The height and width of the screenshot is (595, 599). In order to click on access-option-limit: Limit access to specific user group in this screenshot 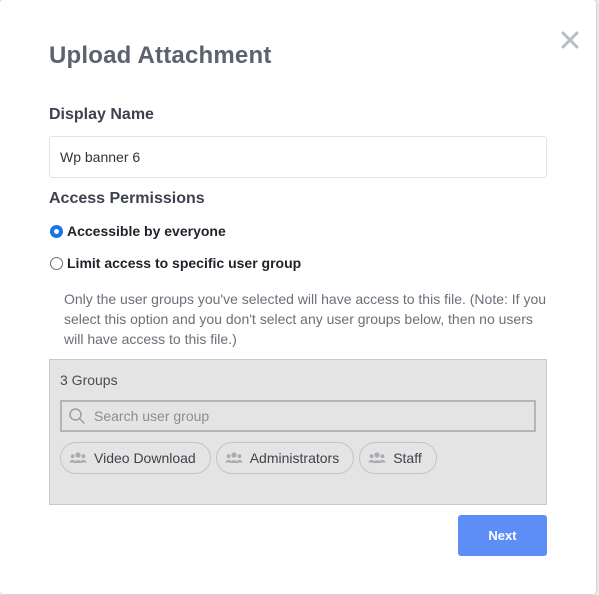, I will do `click(175, 263)`.